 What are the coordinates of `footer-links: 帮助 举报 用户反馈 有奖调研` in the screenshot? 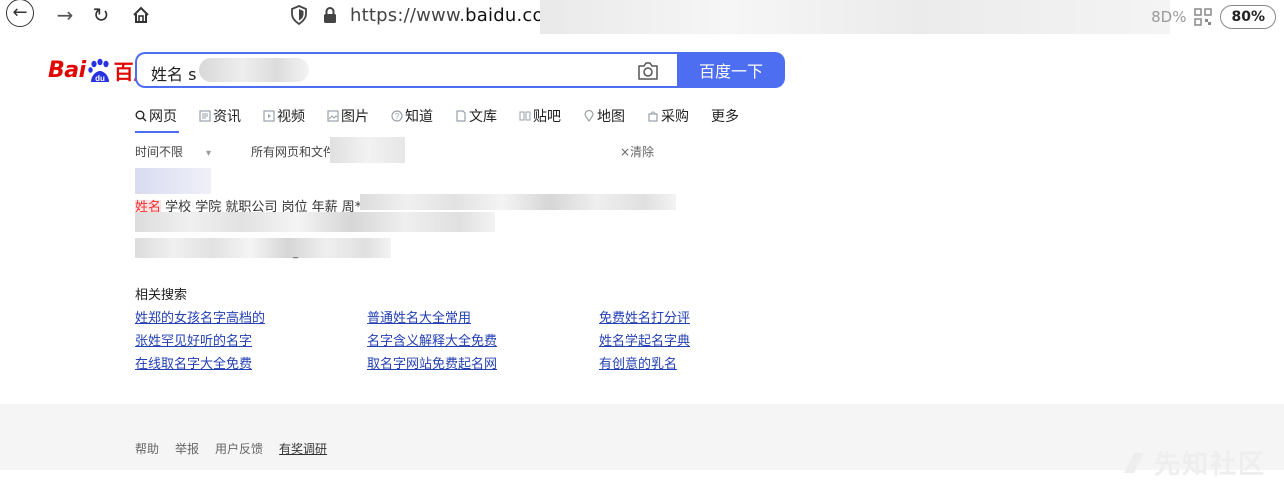 It's located at (239, 448).